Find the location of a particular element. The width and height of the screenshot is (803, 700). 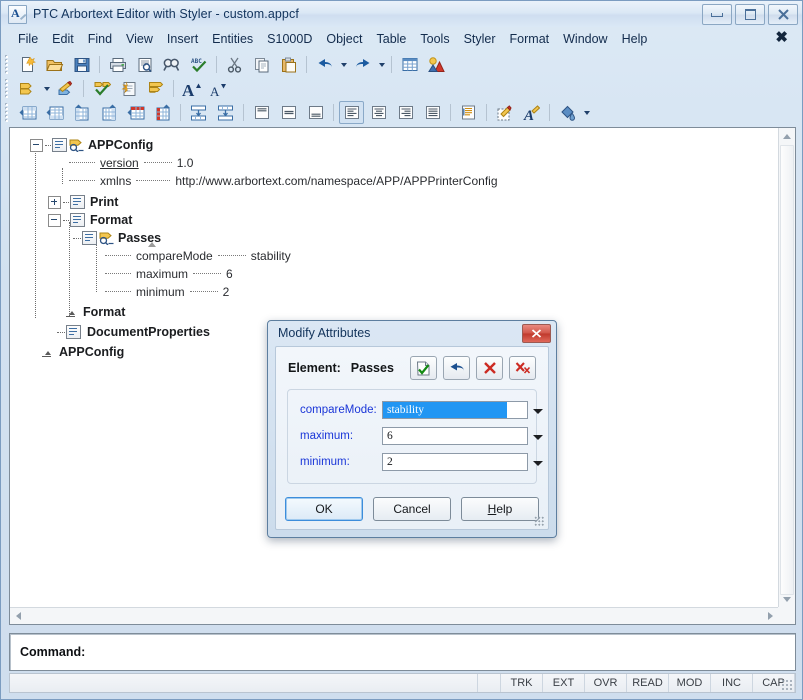

tree-attribute-comparemode: compareMode stability is located at coordinates (439, 256).